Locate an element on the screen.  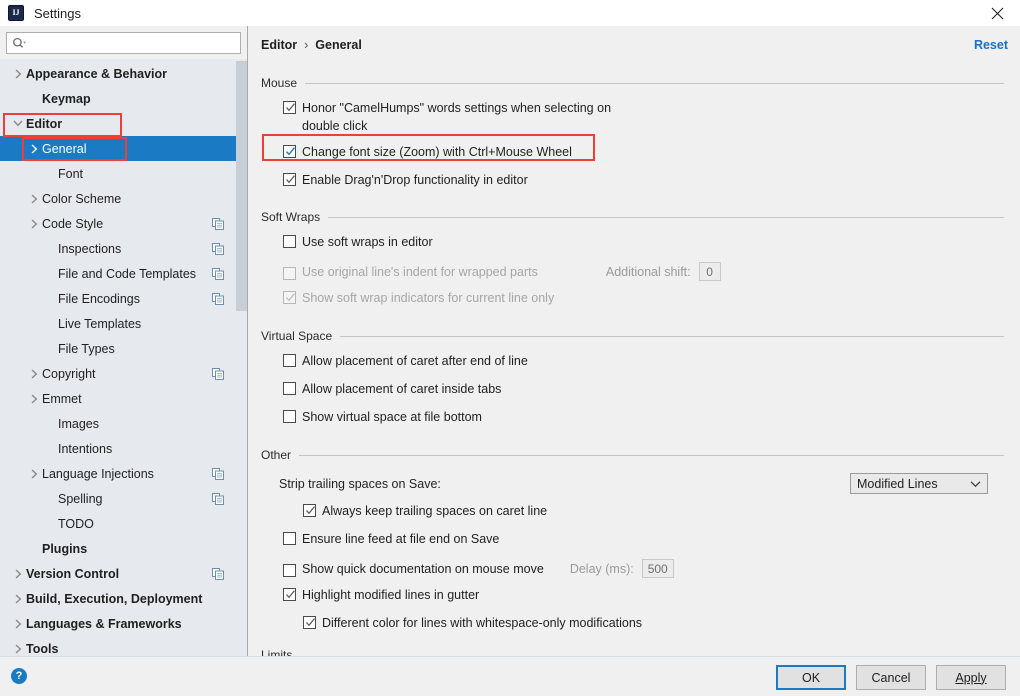
sidebar-item-live-templates: Live Templates is located at coordinates (118, 323).